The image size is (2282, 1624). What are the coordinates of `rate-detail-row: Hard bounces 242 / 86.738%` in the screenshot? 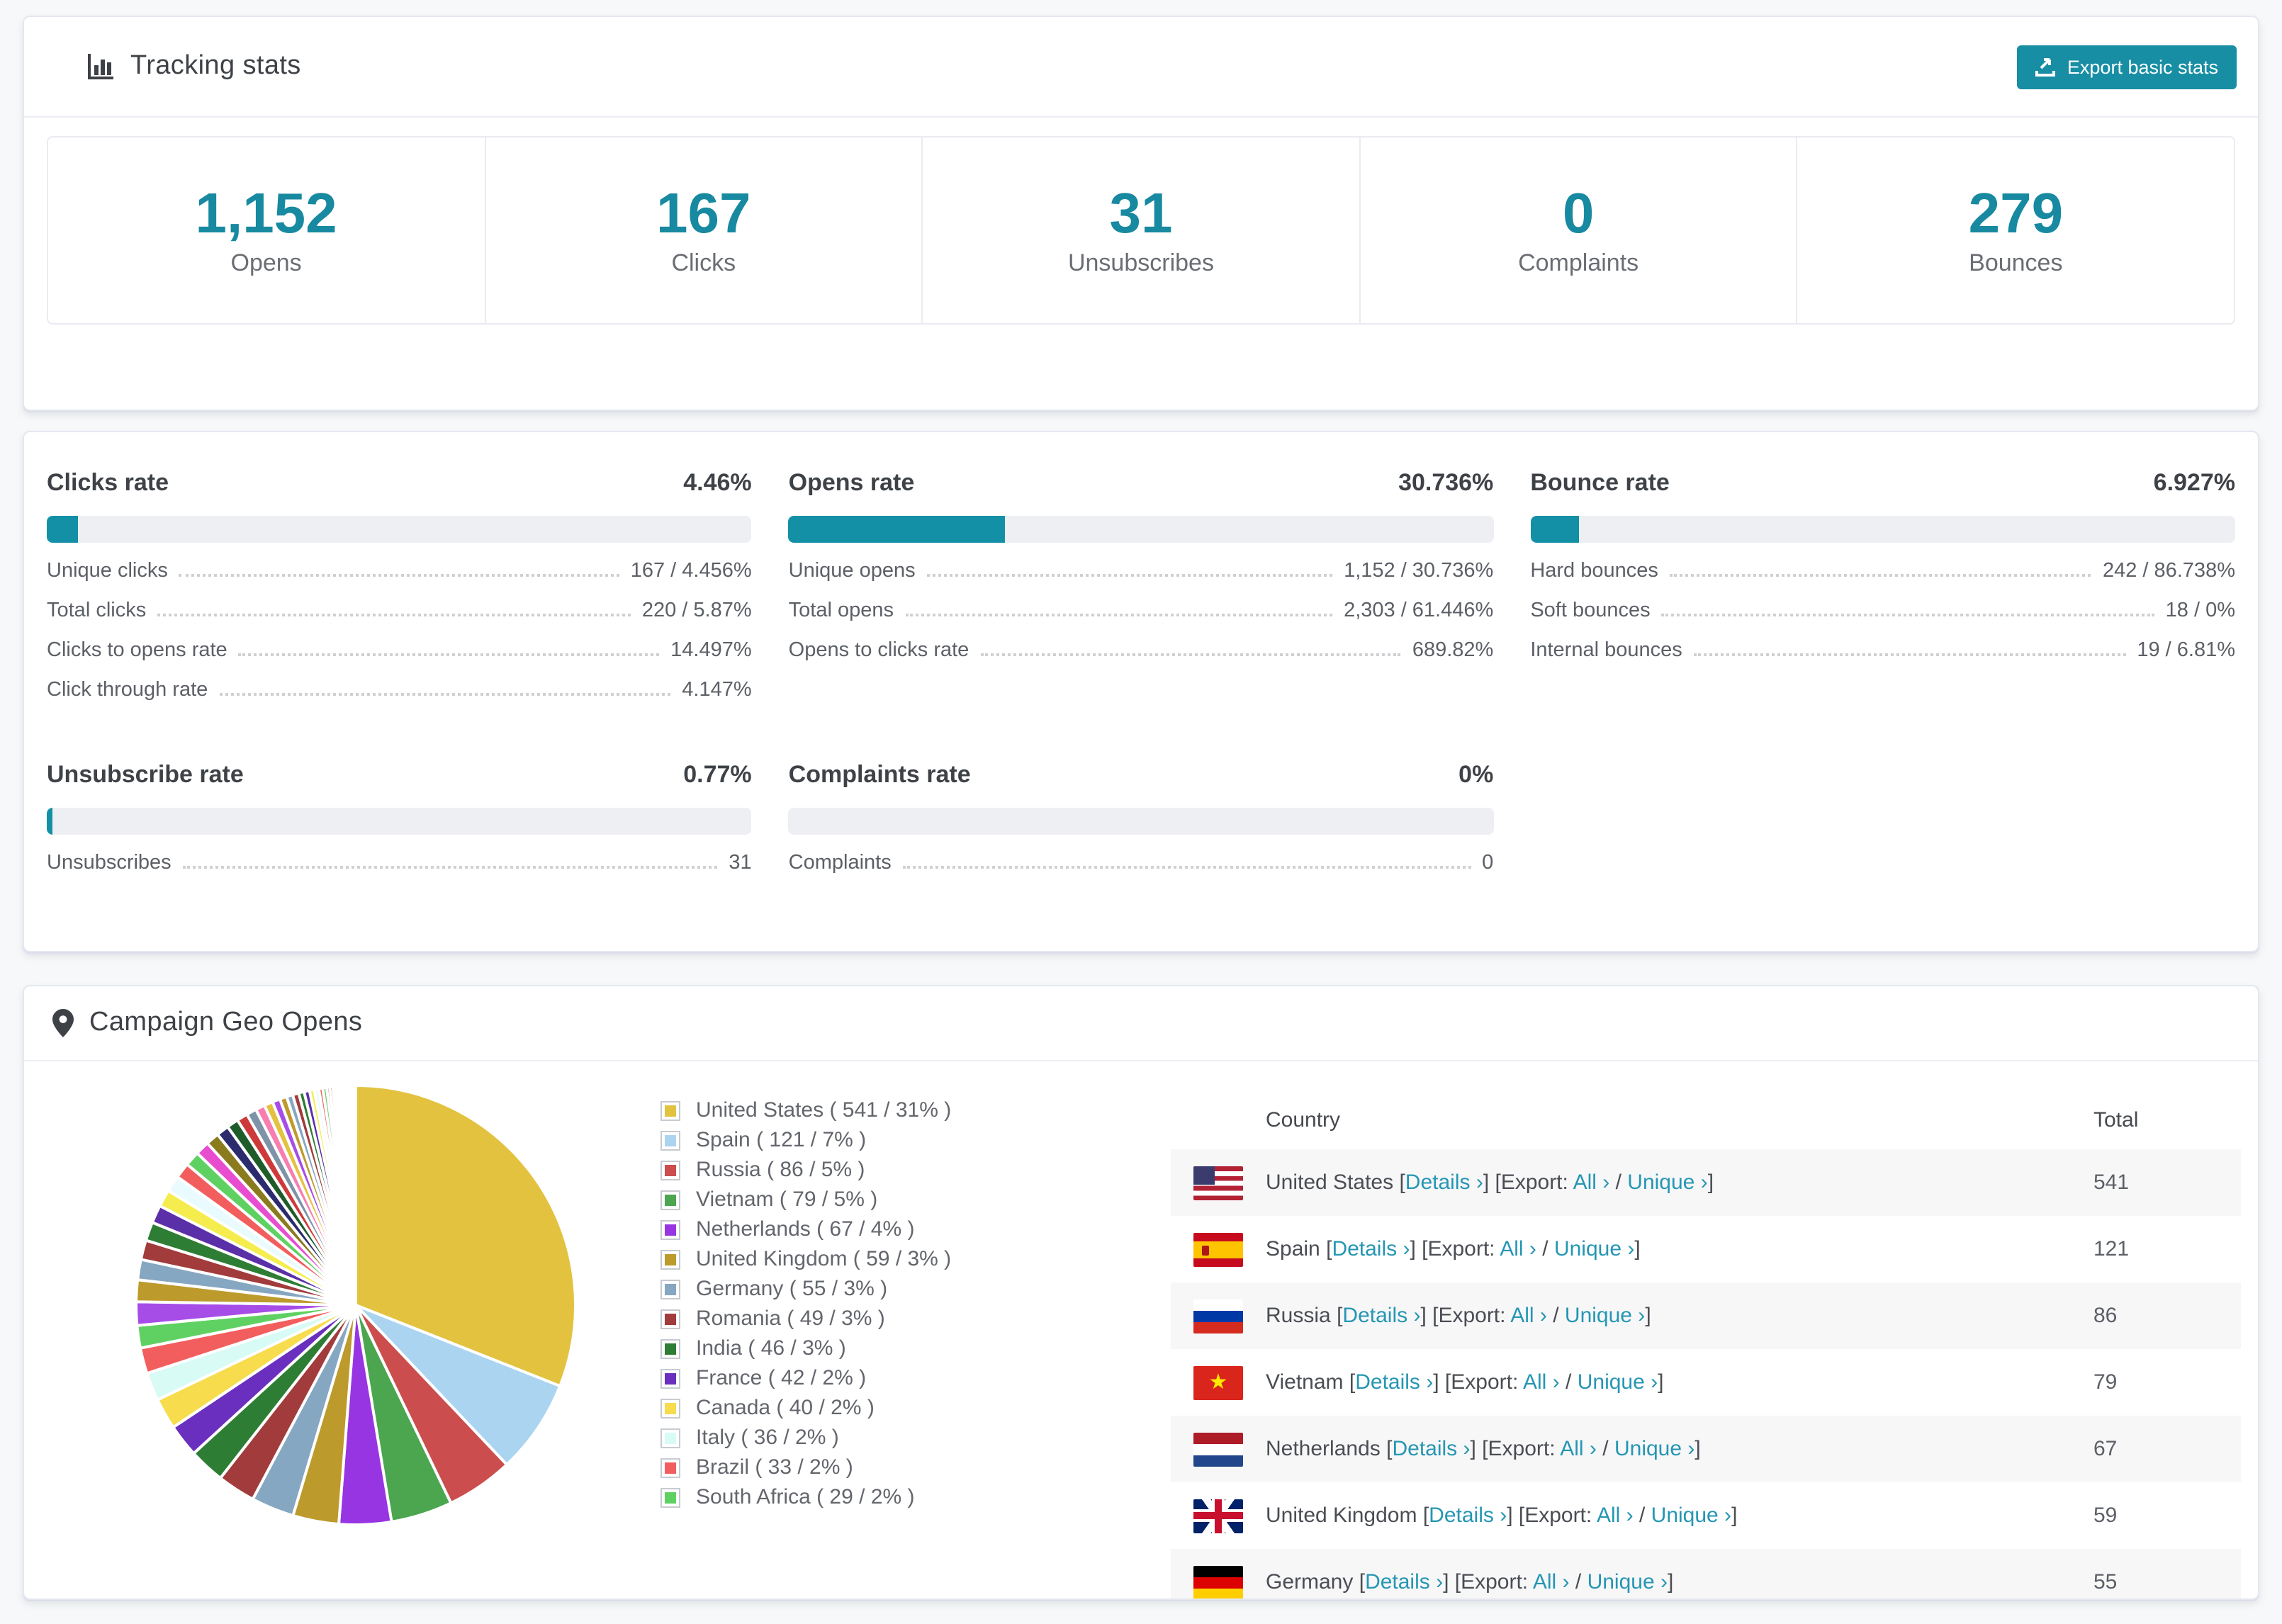 It's located at (1882, 580).